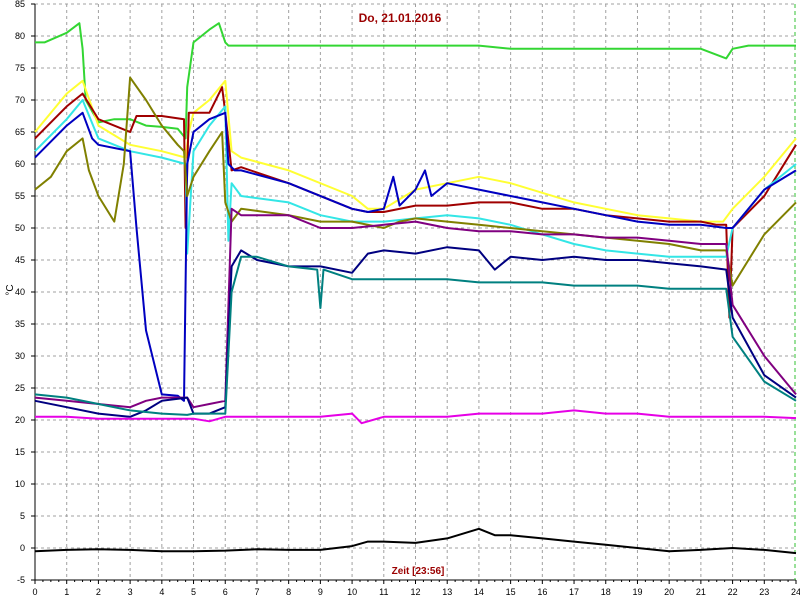 The image size is (800, 600). What do you see at coordinates (320, 592) in the screenshot?
I see `x-tick-label: 9` at bounding box center [320, 592].